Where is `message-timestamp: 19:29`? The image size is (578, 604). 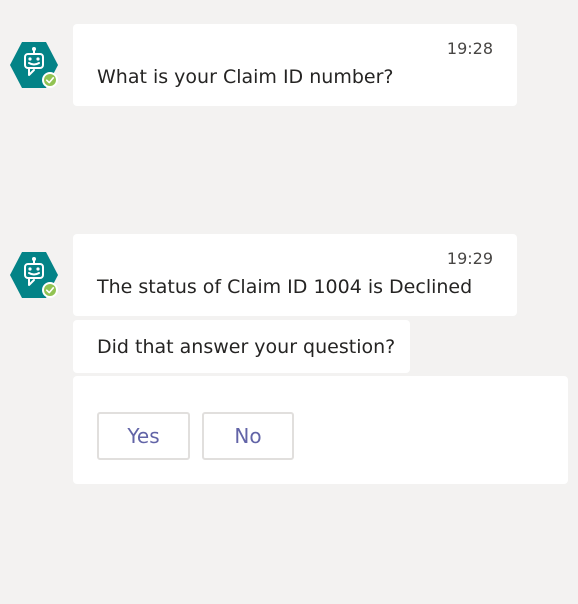
message-timestamp: 19:29 is located at coordinates (469, 258).